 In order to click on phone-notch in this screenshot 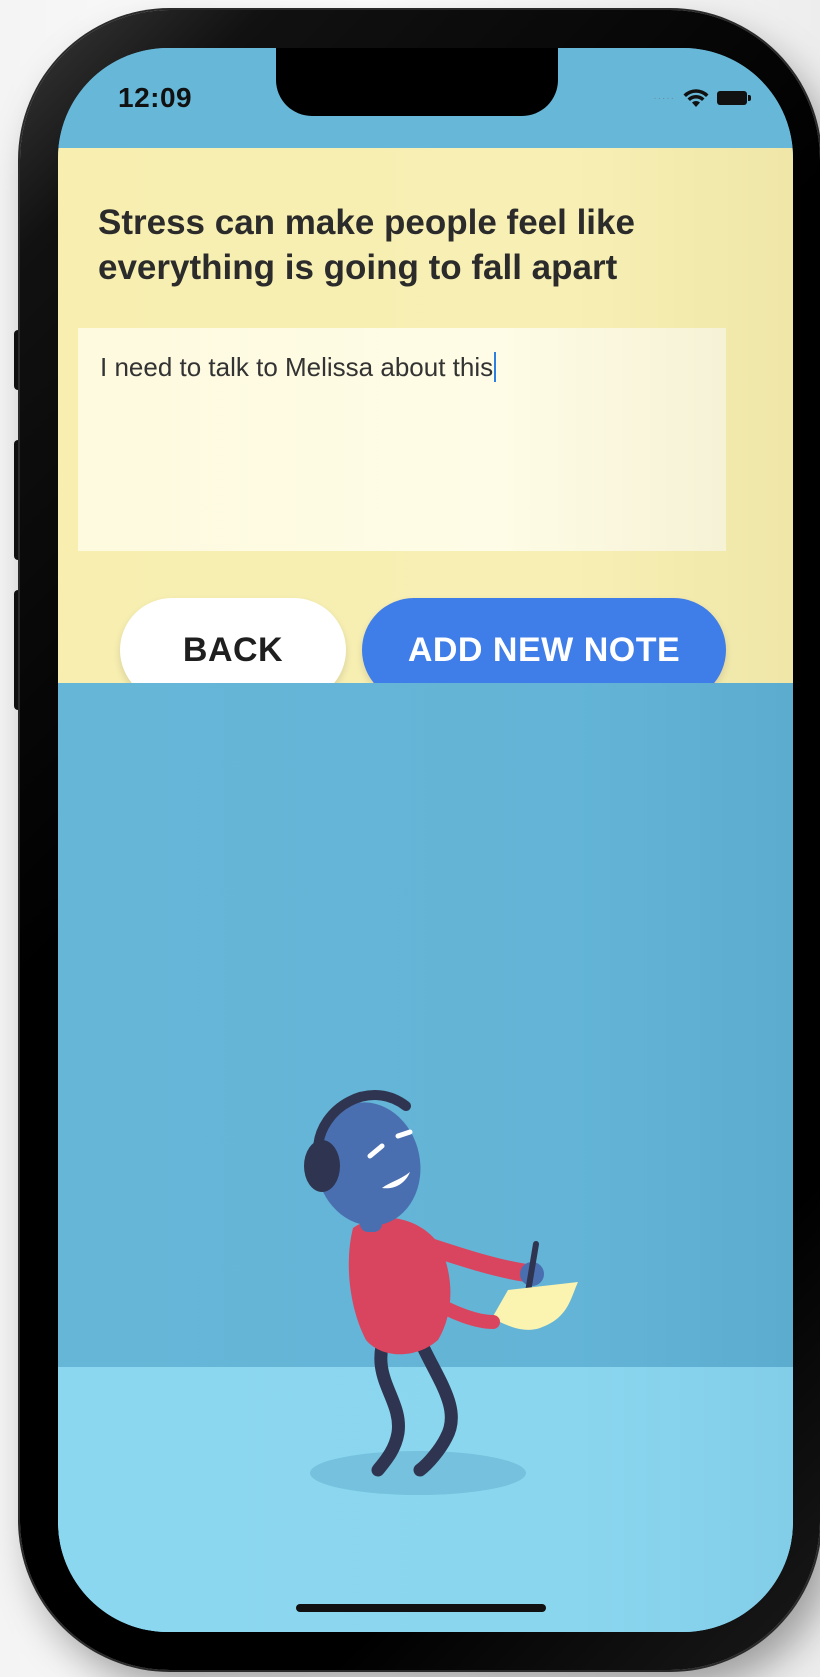, I will do `click(417, 82)`.